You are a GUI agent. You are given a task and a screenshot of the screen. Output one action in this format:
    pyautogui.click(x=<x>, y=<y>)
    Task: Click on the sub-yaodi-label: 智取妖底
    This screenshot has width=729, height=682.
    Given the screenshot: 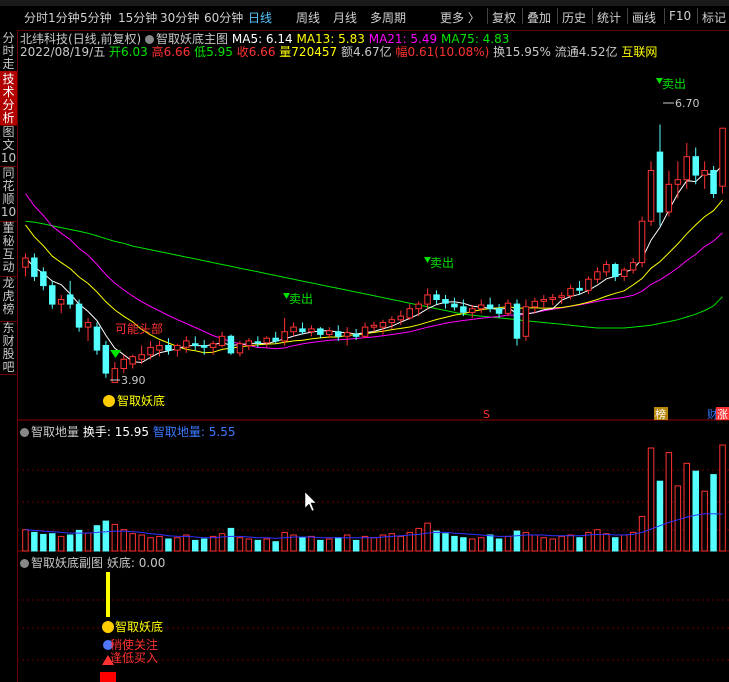 What is the action you would take?
    pyautogui.click(x=139, y=626)
    